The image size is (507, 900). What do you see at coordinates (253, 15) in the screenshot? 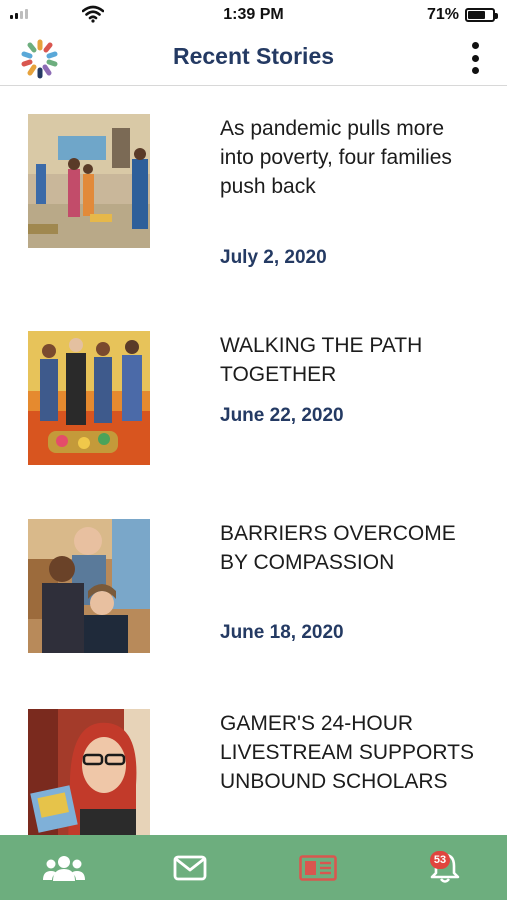
I see `status-bar: 1:39 PM 71%` at bounding box center [253, 15].